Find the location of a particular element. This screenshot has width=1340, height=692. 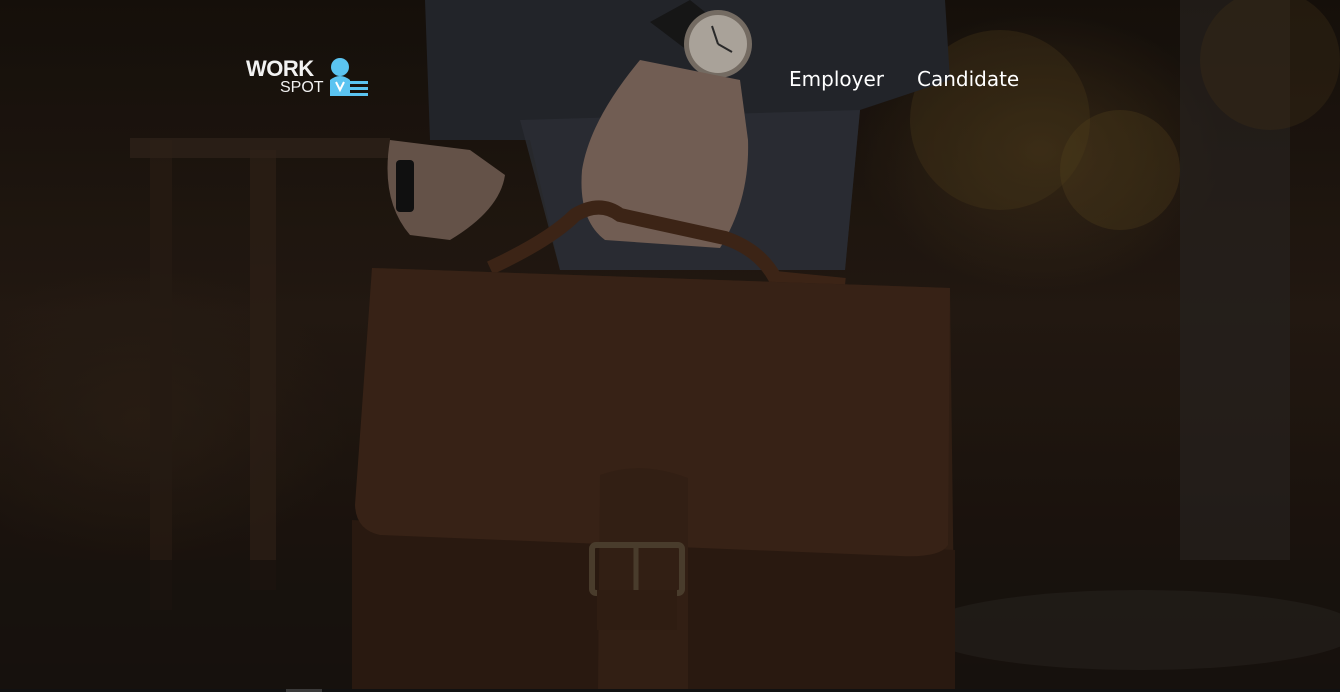

logo-sub: SPOT is located at coordinates (302, 87).